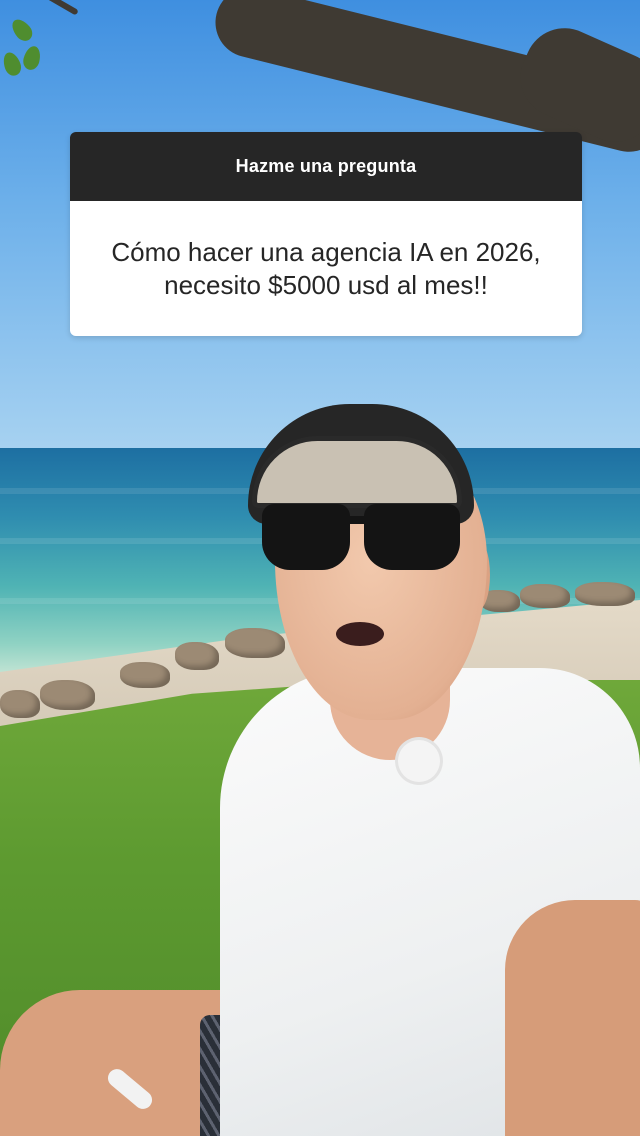 Image resolution: width=640 pixels, height=1136 pixels. Describe the element at coordinates (326, 251) in the screenshot. I see `question-text-line-1: Cómo hacer una agencia IA en 2026,` at that location.